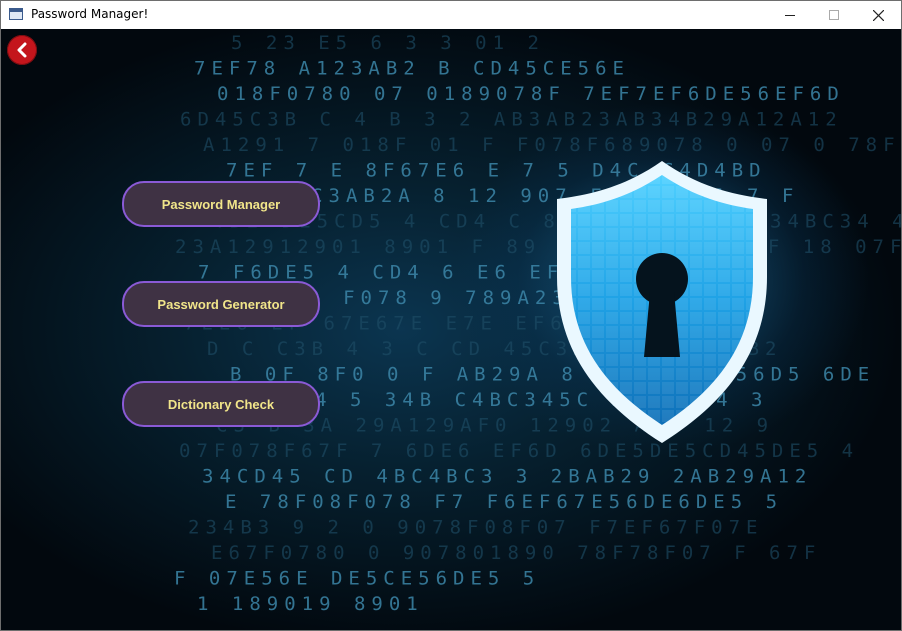 The image size is (902, 631). What do you see at coordinates (388, 43) in the screenshot?
I see `background-hex-text: 5 23 E5 6 3 3 01 2` at bounding box center [388, 43].